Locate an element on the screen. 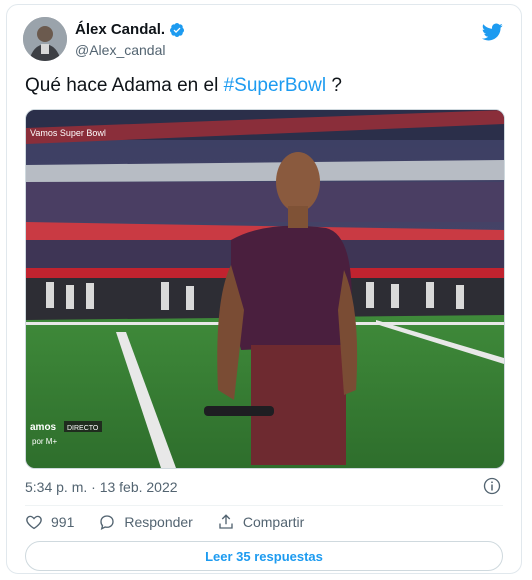 This screenshot has height=580, width=532. avatar-image is located at coordinates (45, 39).